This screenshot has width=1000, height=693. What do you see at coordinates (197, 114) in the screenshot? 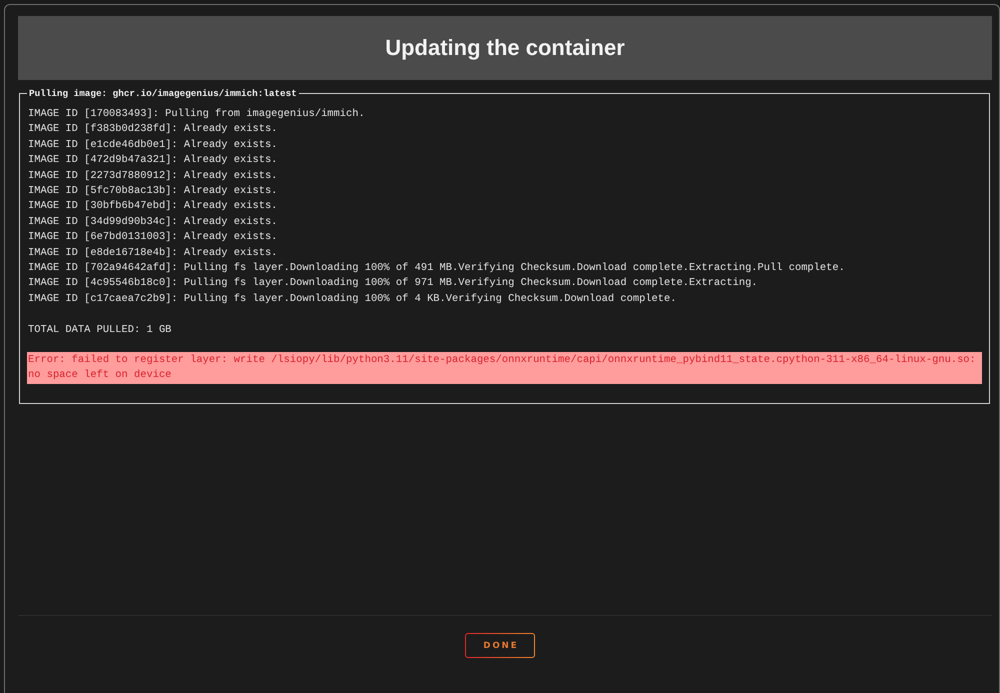
I see `log-line: IMAGE ID [170083493]: Pulling from imagegenius/immich.` at bounding box center [197, 114].